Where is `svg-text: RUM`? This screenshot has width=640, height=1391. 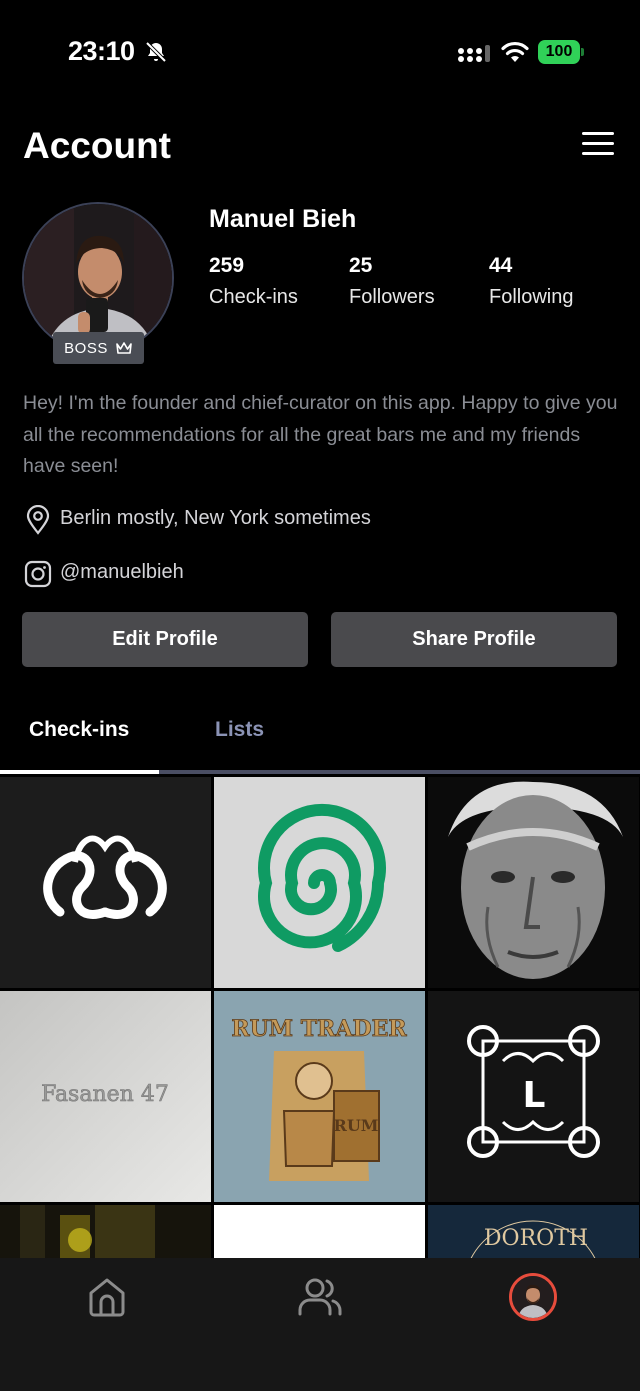 svg-text: RUM is located at coordinates (356, 1125).